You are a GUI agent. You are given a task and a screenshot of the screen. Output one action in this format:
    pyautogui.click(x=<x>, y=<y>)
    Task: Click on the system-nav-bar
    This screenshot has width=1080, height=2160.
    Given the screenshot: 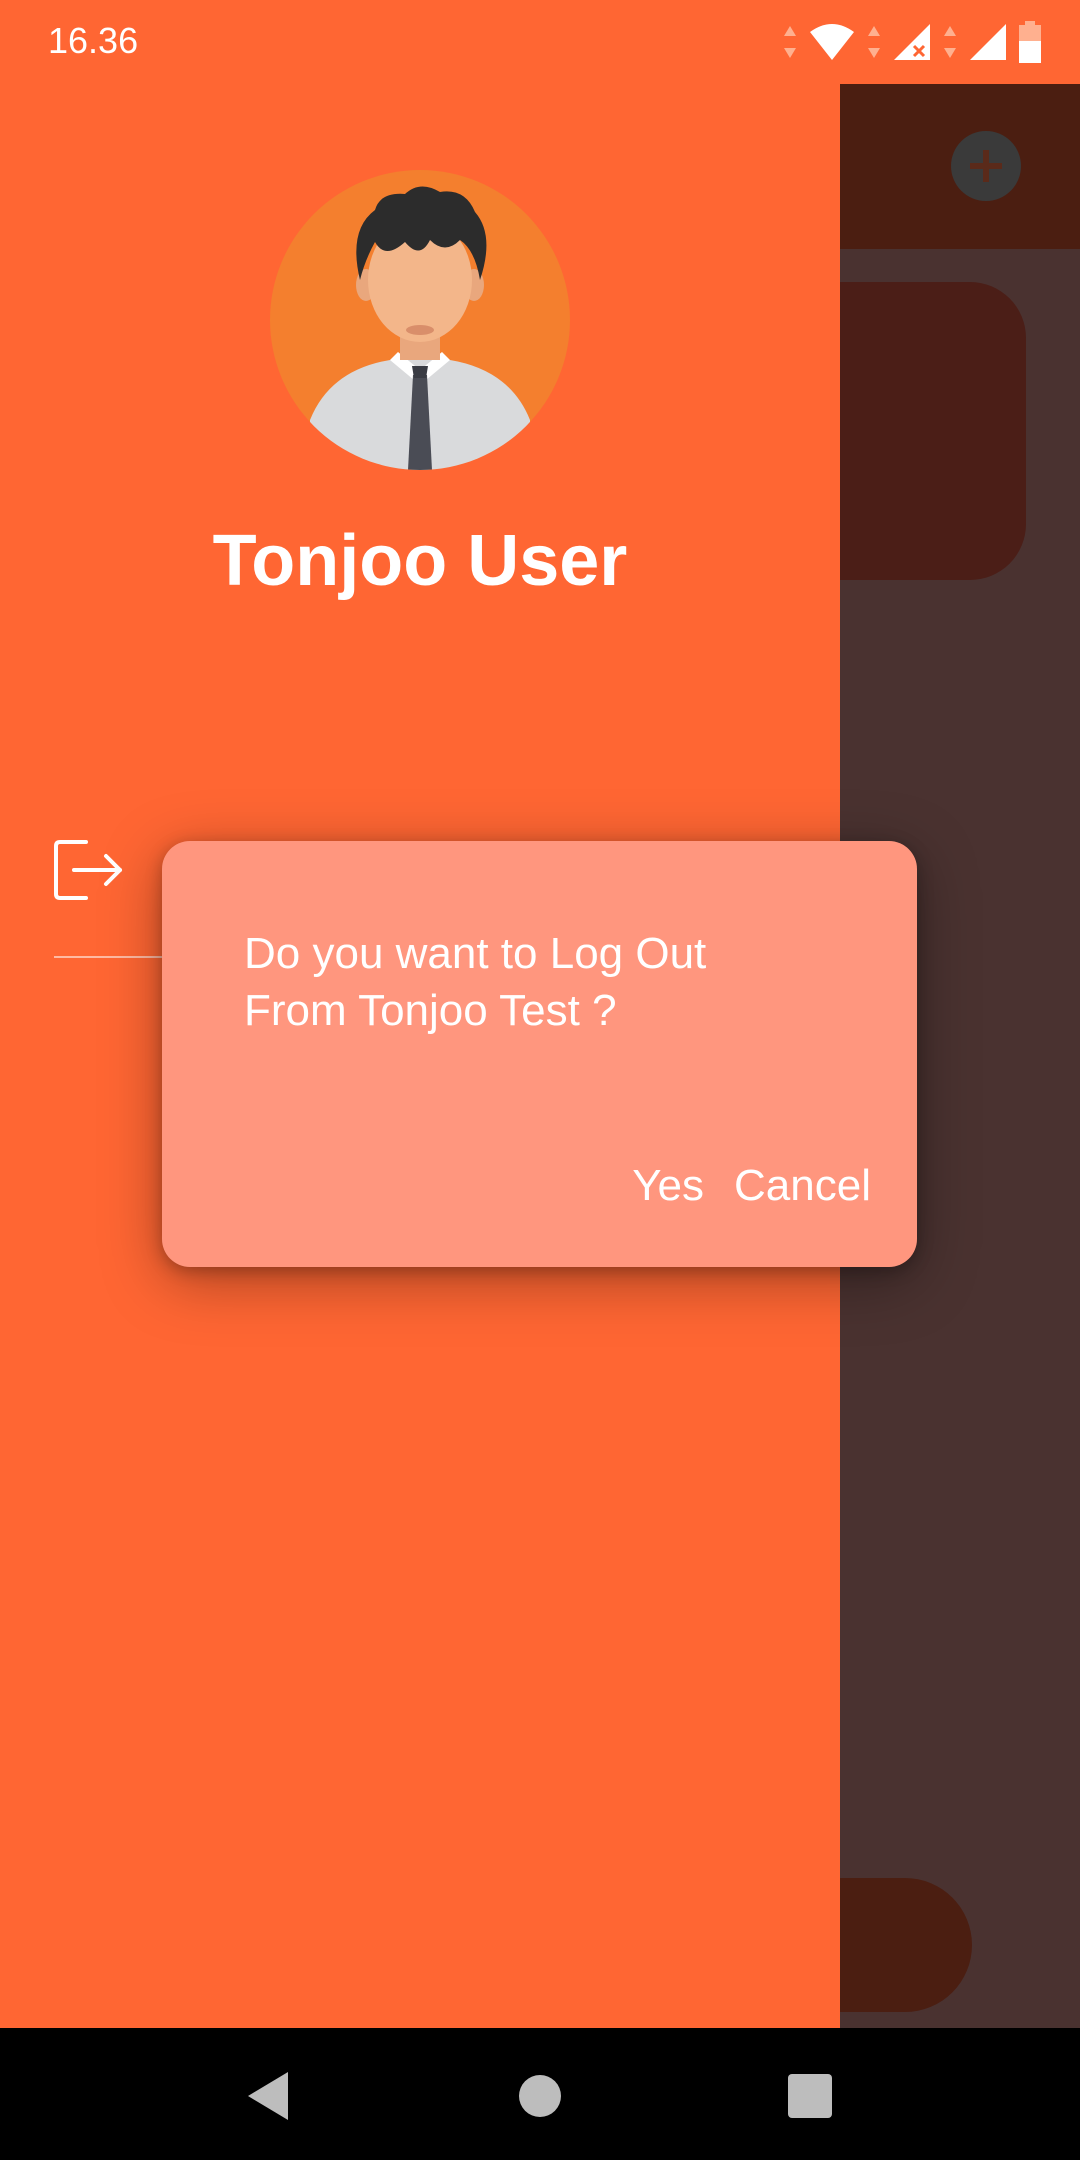 What is the action you would take?
    pyautogui.click(x=540, y=2094)
    